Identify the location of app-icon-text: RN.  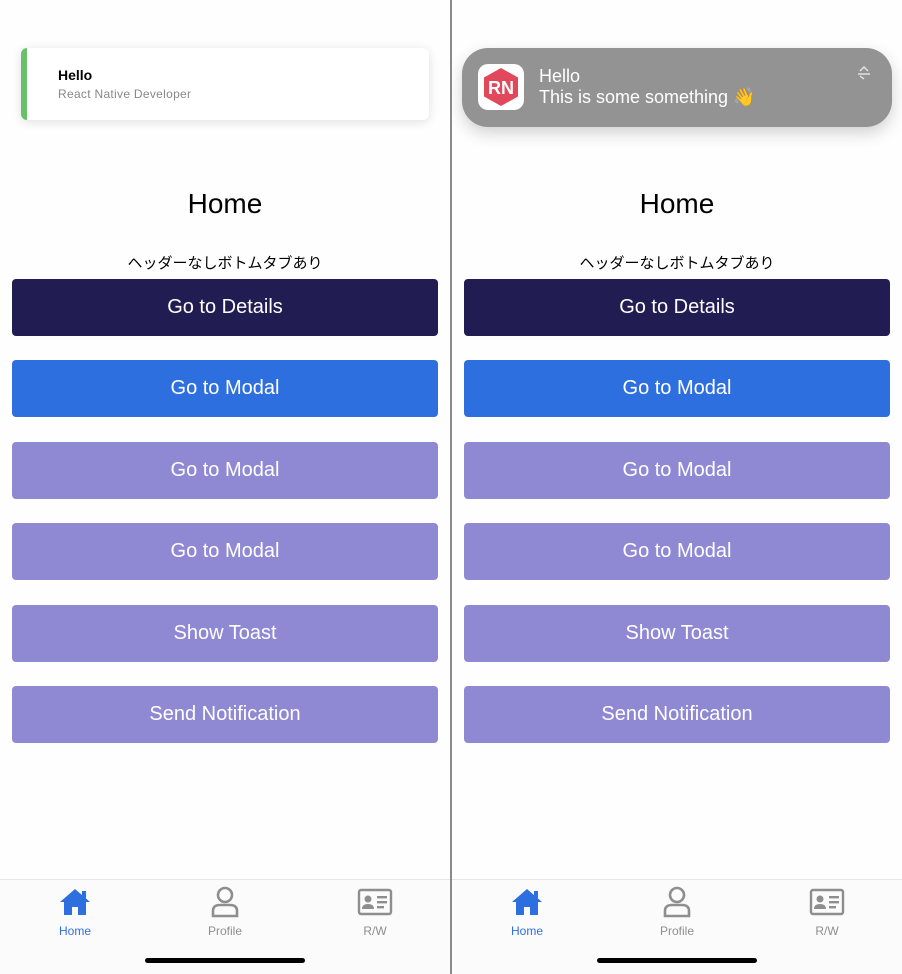
(501, 88).